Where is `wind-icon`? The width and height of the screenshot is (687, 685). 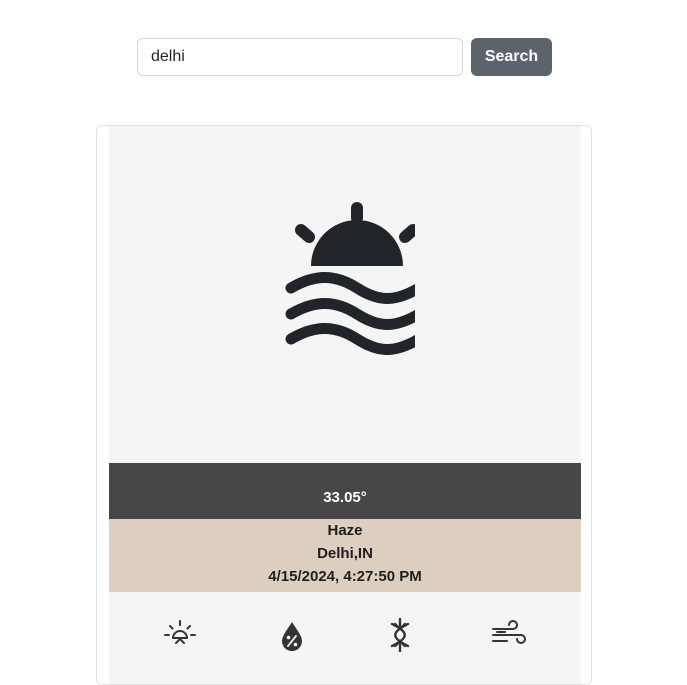 wind-icon is located at coordinates (509, 632).